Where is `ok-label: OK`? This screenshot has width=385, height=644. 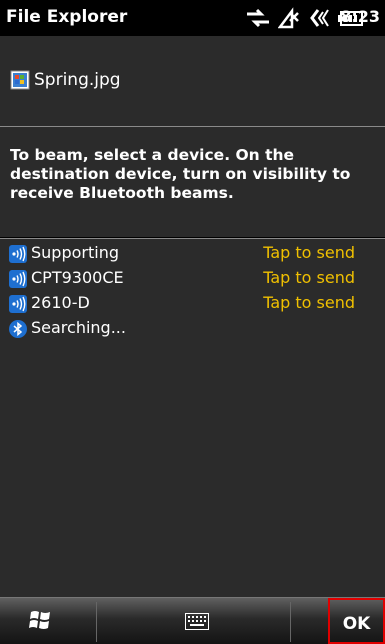
ok-label: OK is located at coordinates (356, 624).